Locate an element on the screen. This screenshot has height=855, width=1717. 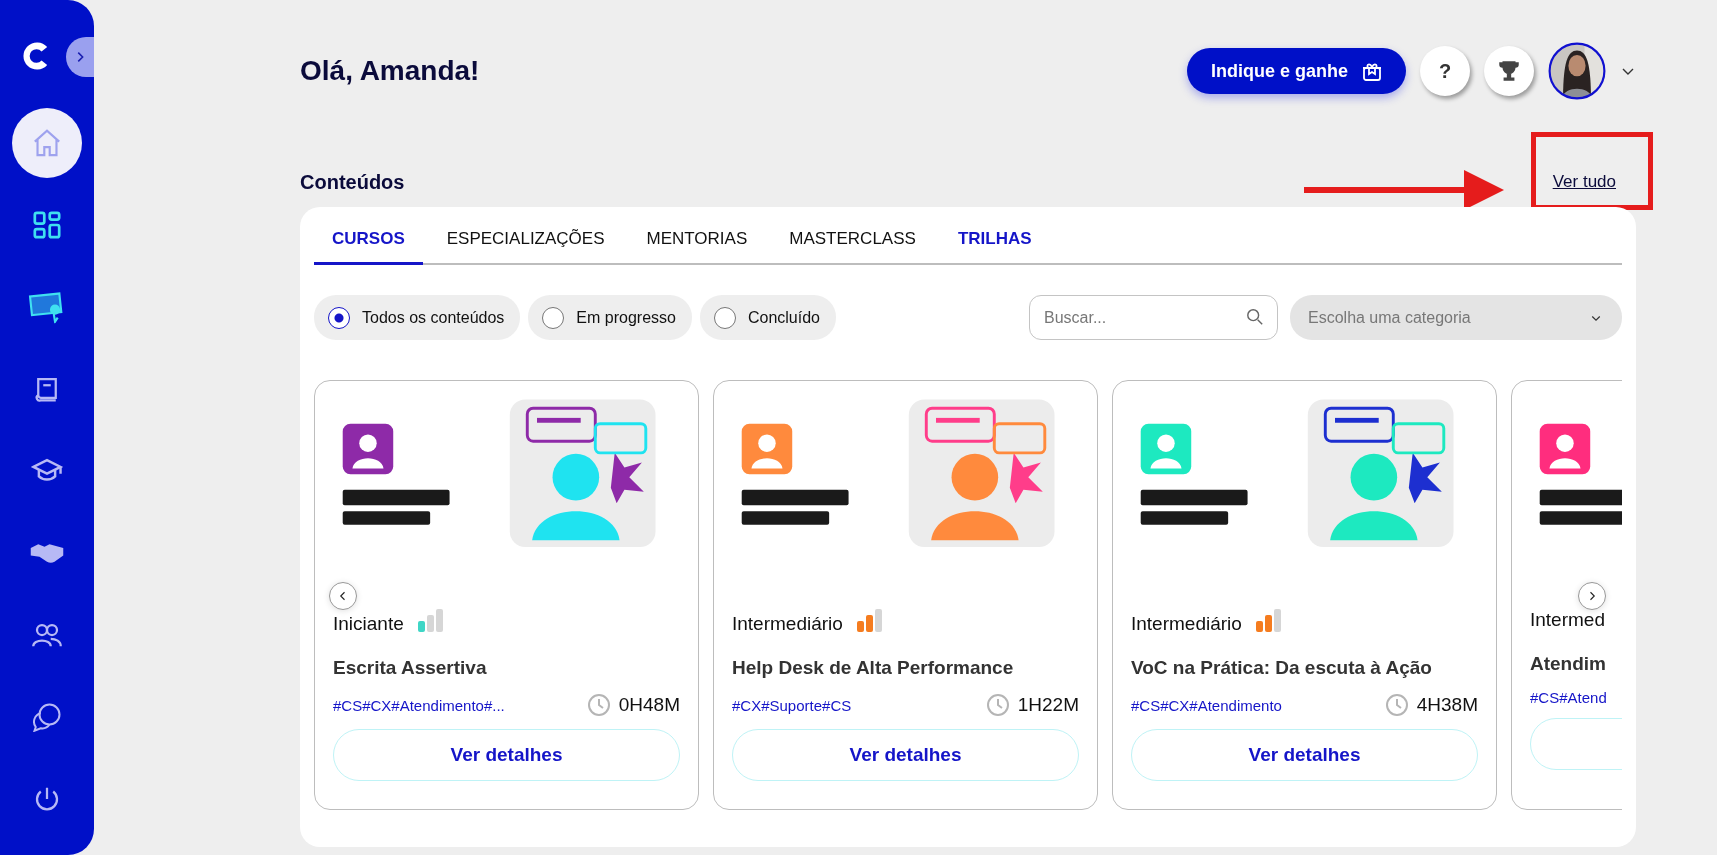
filter-label: Concluído is located at coordinates (783, 317).